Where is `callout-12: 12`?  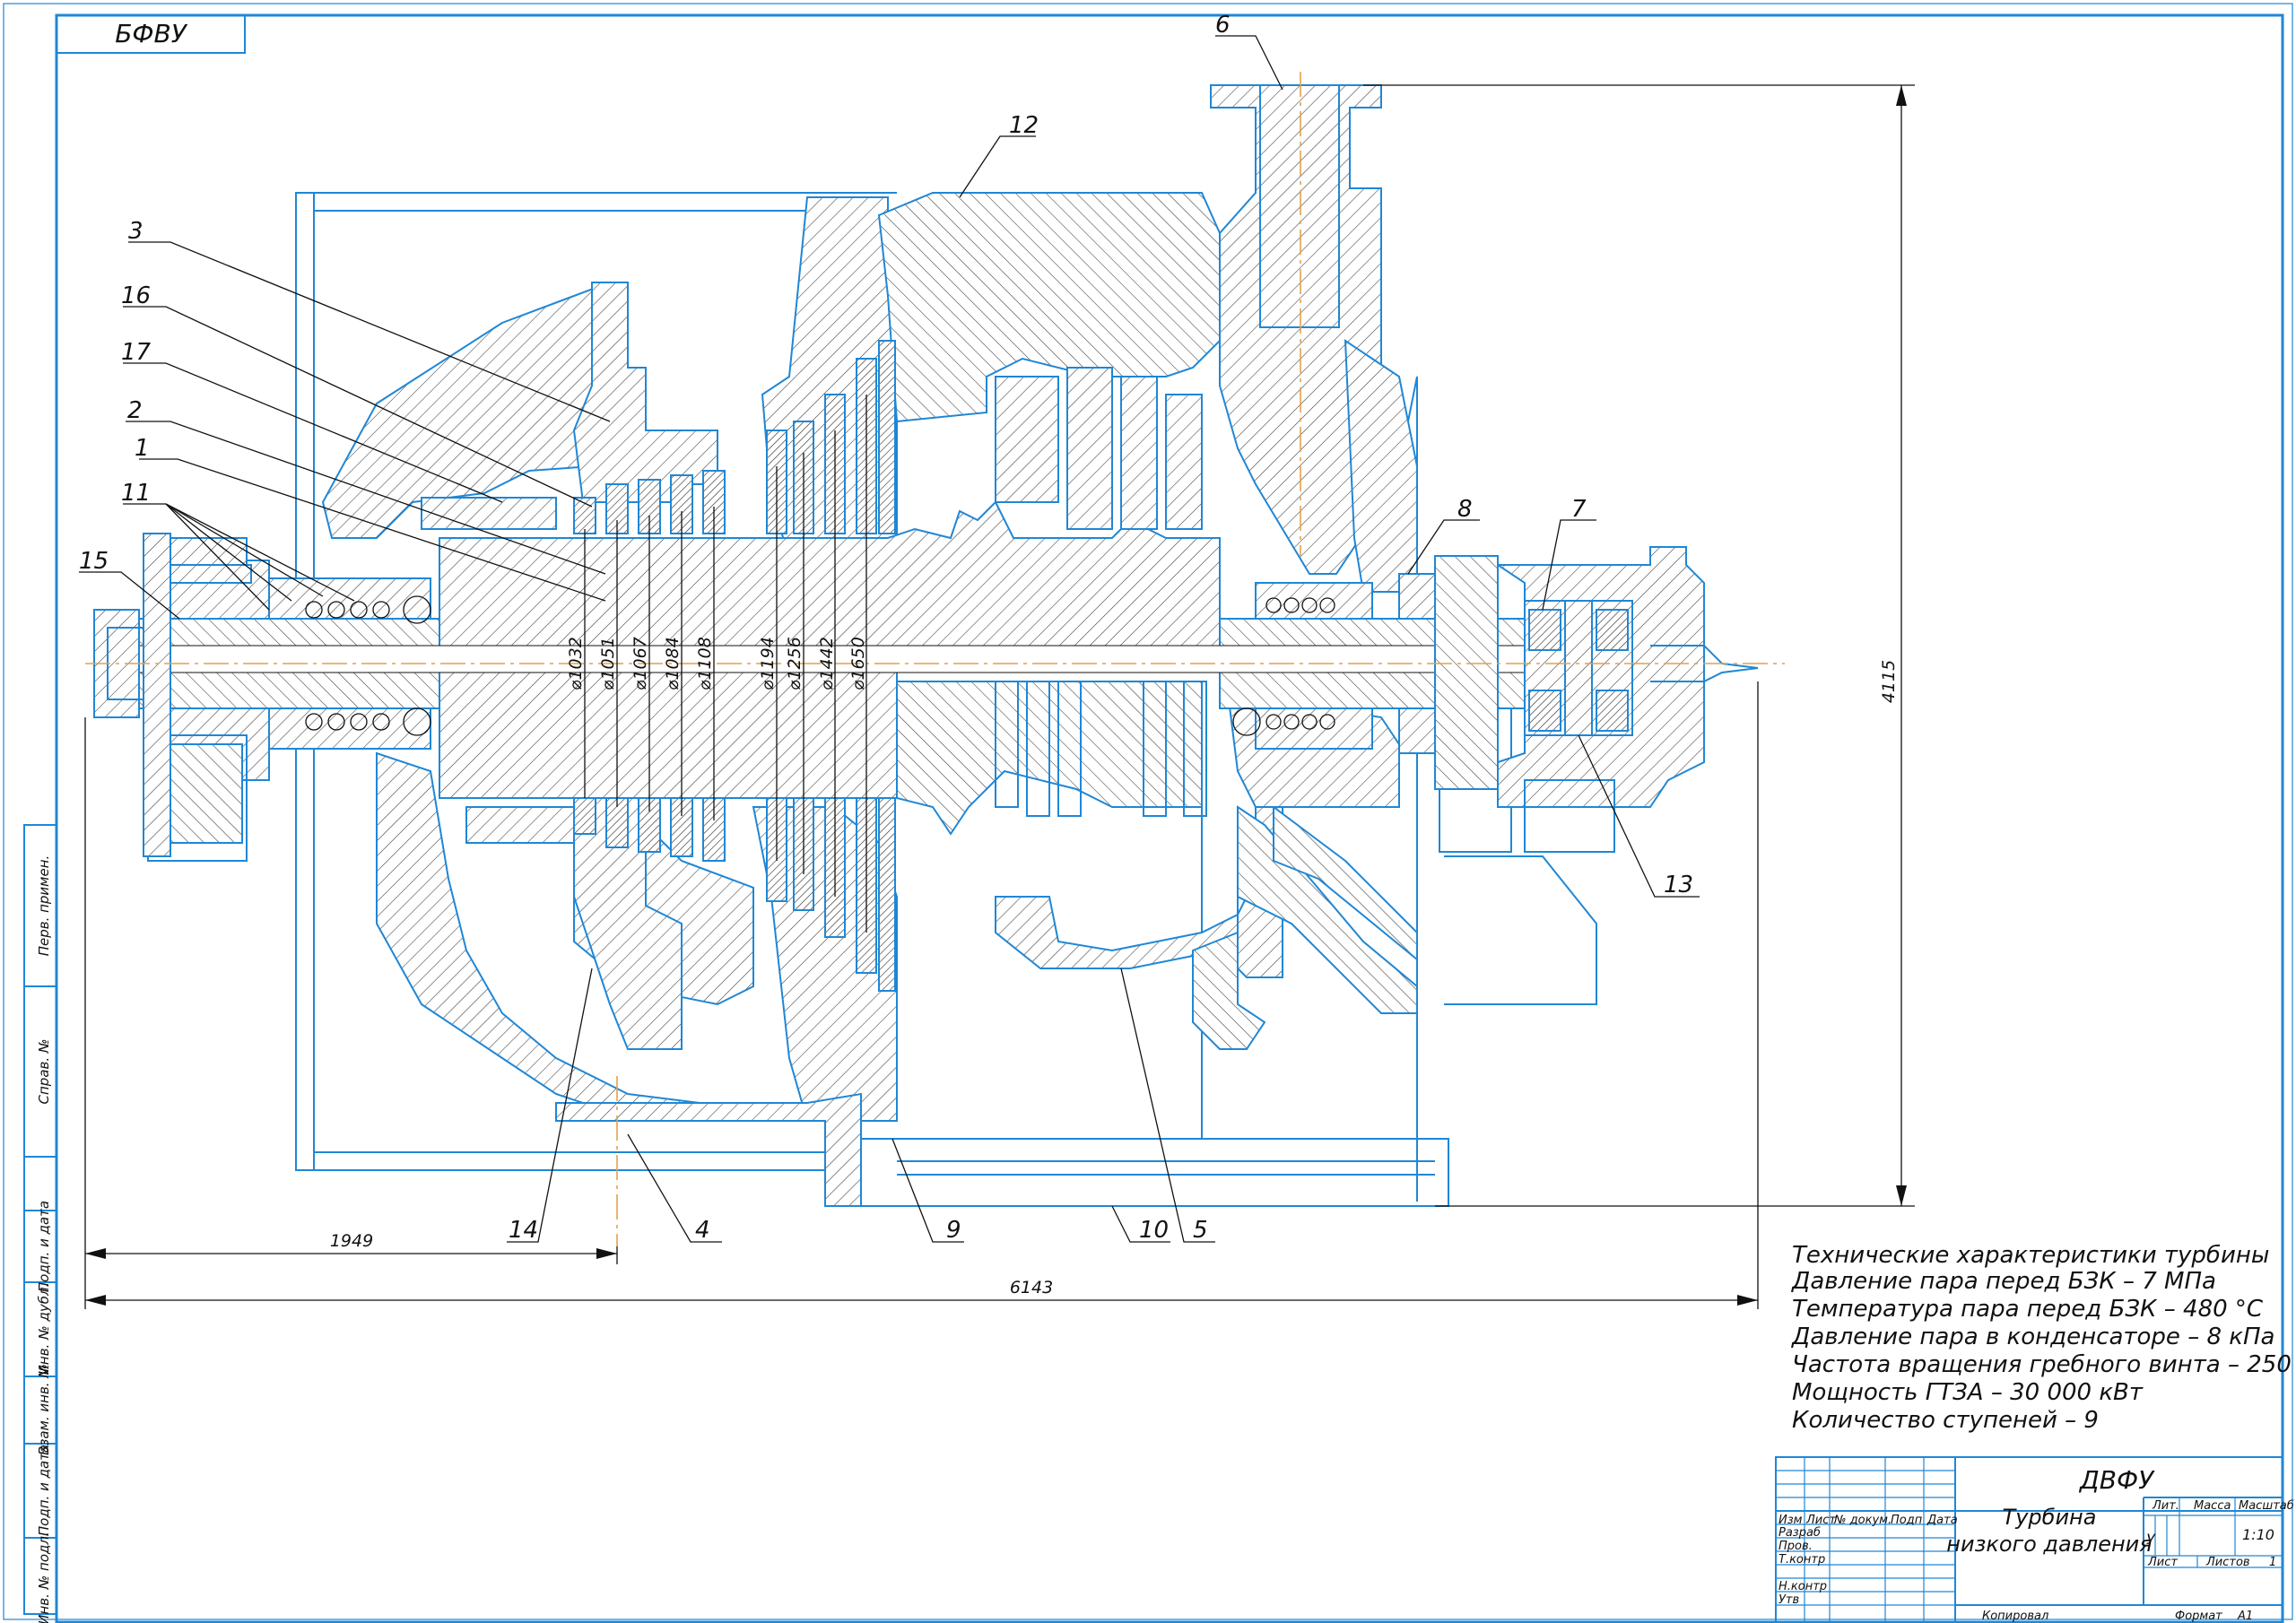 callout-12: 12 is located at coordinates (1024, 126).